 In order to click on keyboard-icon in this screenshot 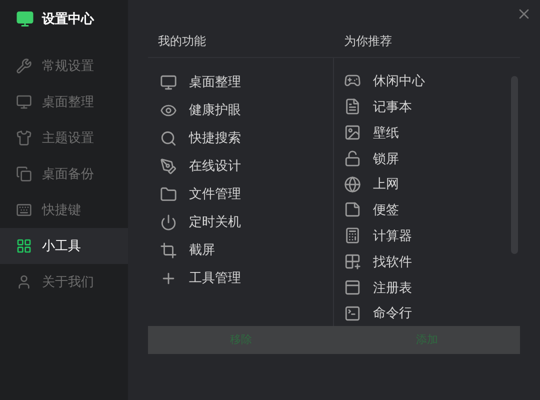, I will do `click(24, 210)`.